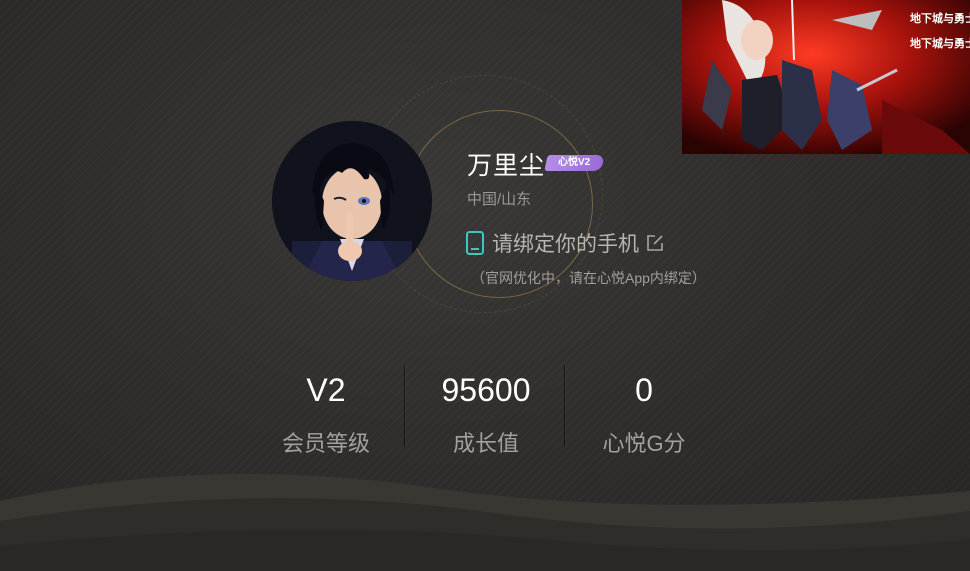 This screenshot has width=970, height=571. I want to click on stat-label: 心悦G分, so click(644, 443).